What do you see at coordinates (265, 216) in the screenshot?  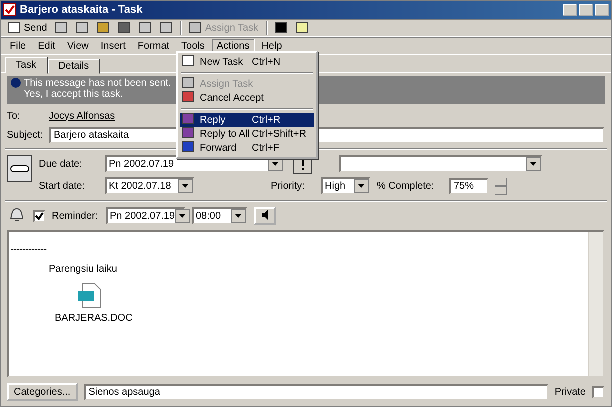 I see `sound-button` at bounding box center [265, 216].